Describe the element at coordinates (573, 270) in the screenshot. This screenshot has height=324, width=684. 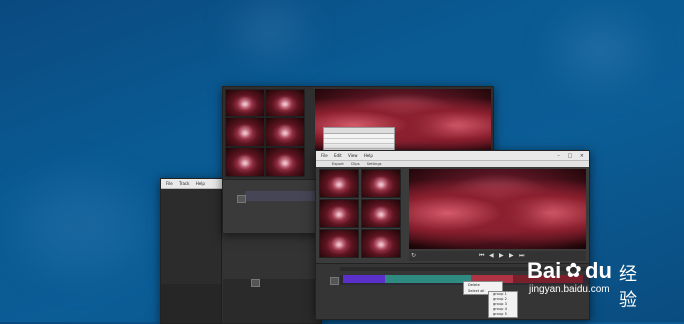
I see `paw-icon: ✿` at that location.